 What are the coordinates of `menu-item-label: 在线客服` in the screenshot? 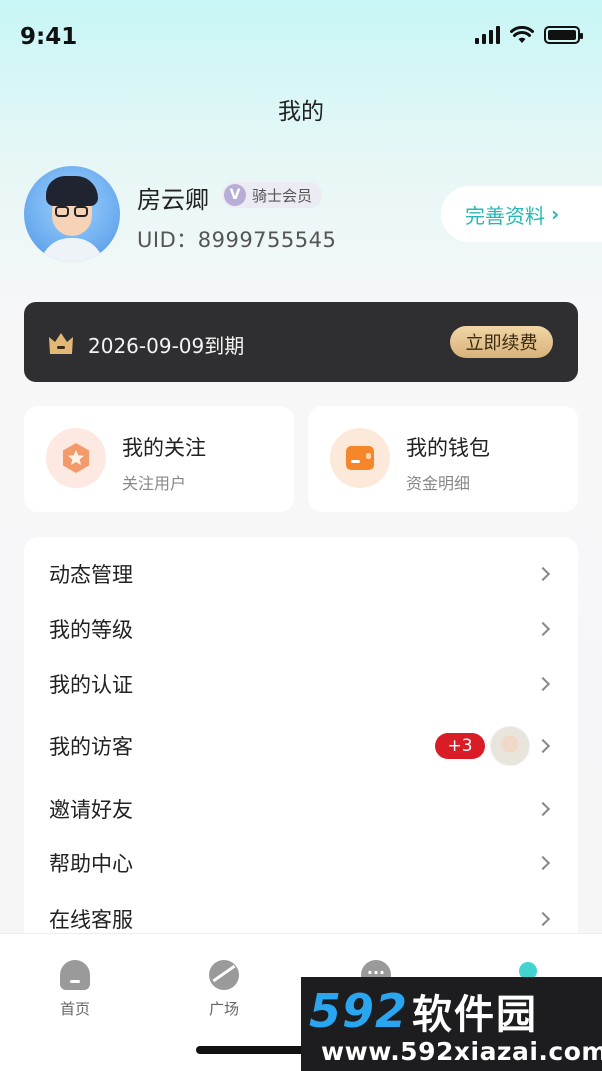 It's located at (91, 920).